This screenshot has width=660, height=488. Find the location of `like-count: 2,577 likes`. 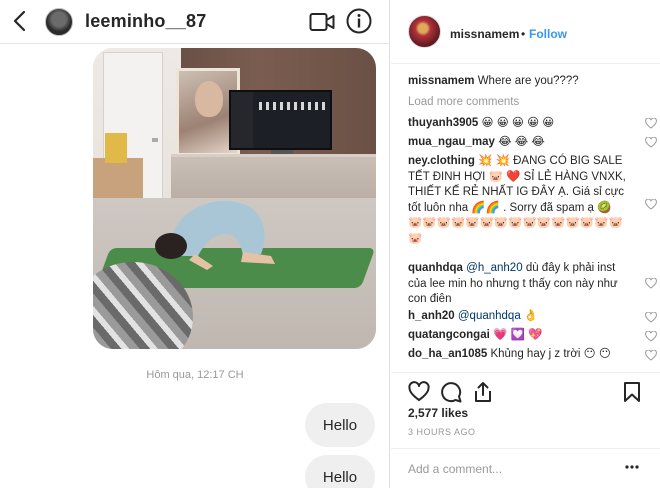

like-count: 2,577 likes is located at coordinates (438, 413).